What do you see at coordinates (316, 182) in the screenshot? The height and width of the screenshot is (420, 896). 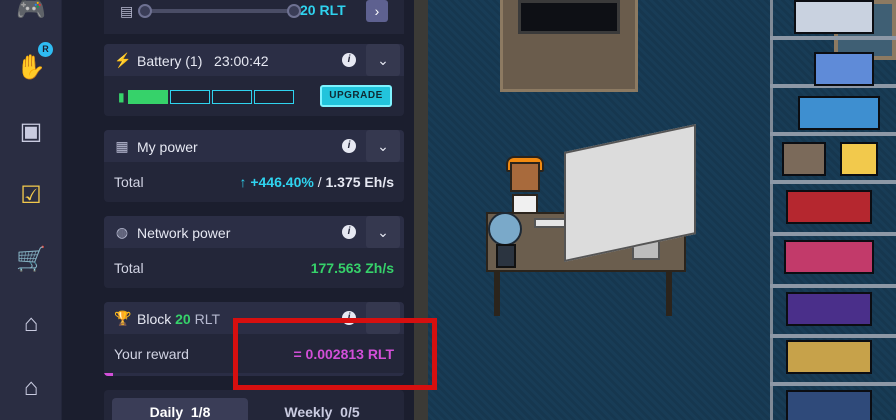 I see `my-power-value: ↑ +446.40% / 1.375 Eh/s` at bounding box center [316, 182].